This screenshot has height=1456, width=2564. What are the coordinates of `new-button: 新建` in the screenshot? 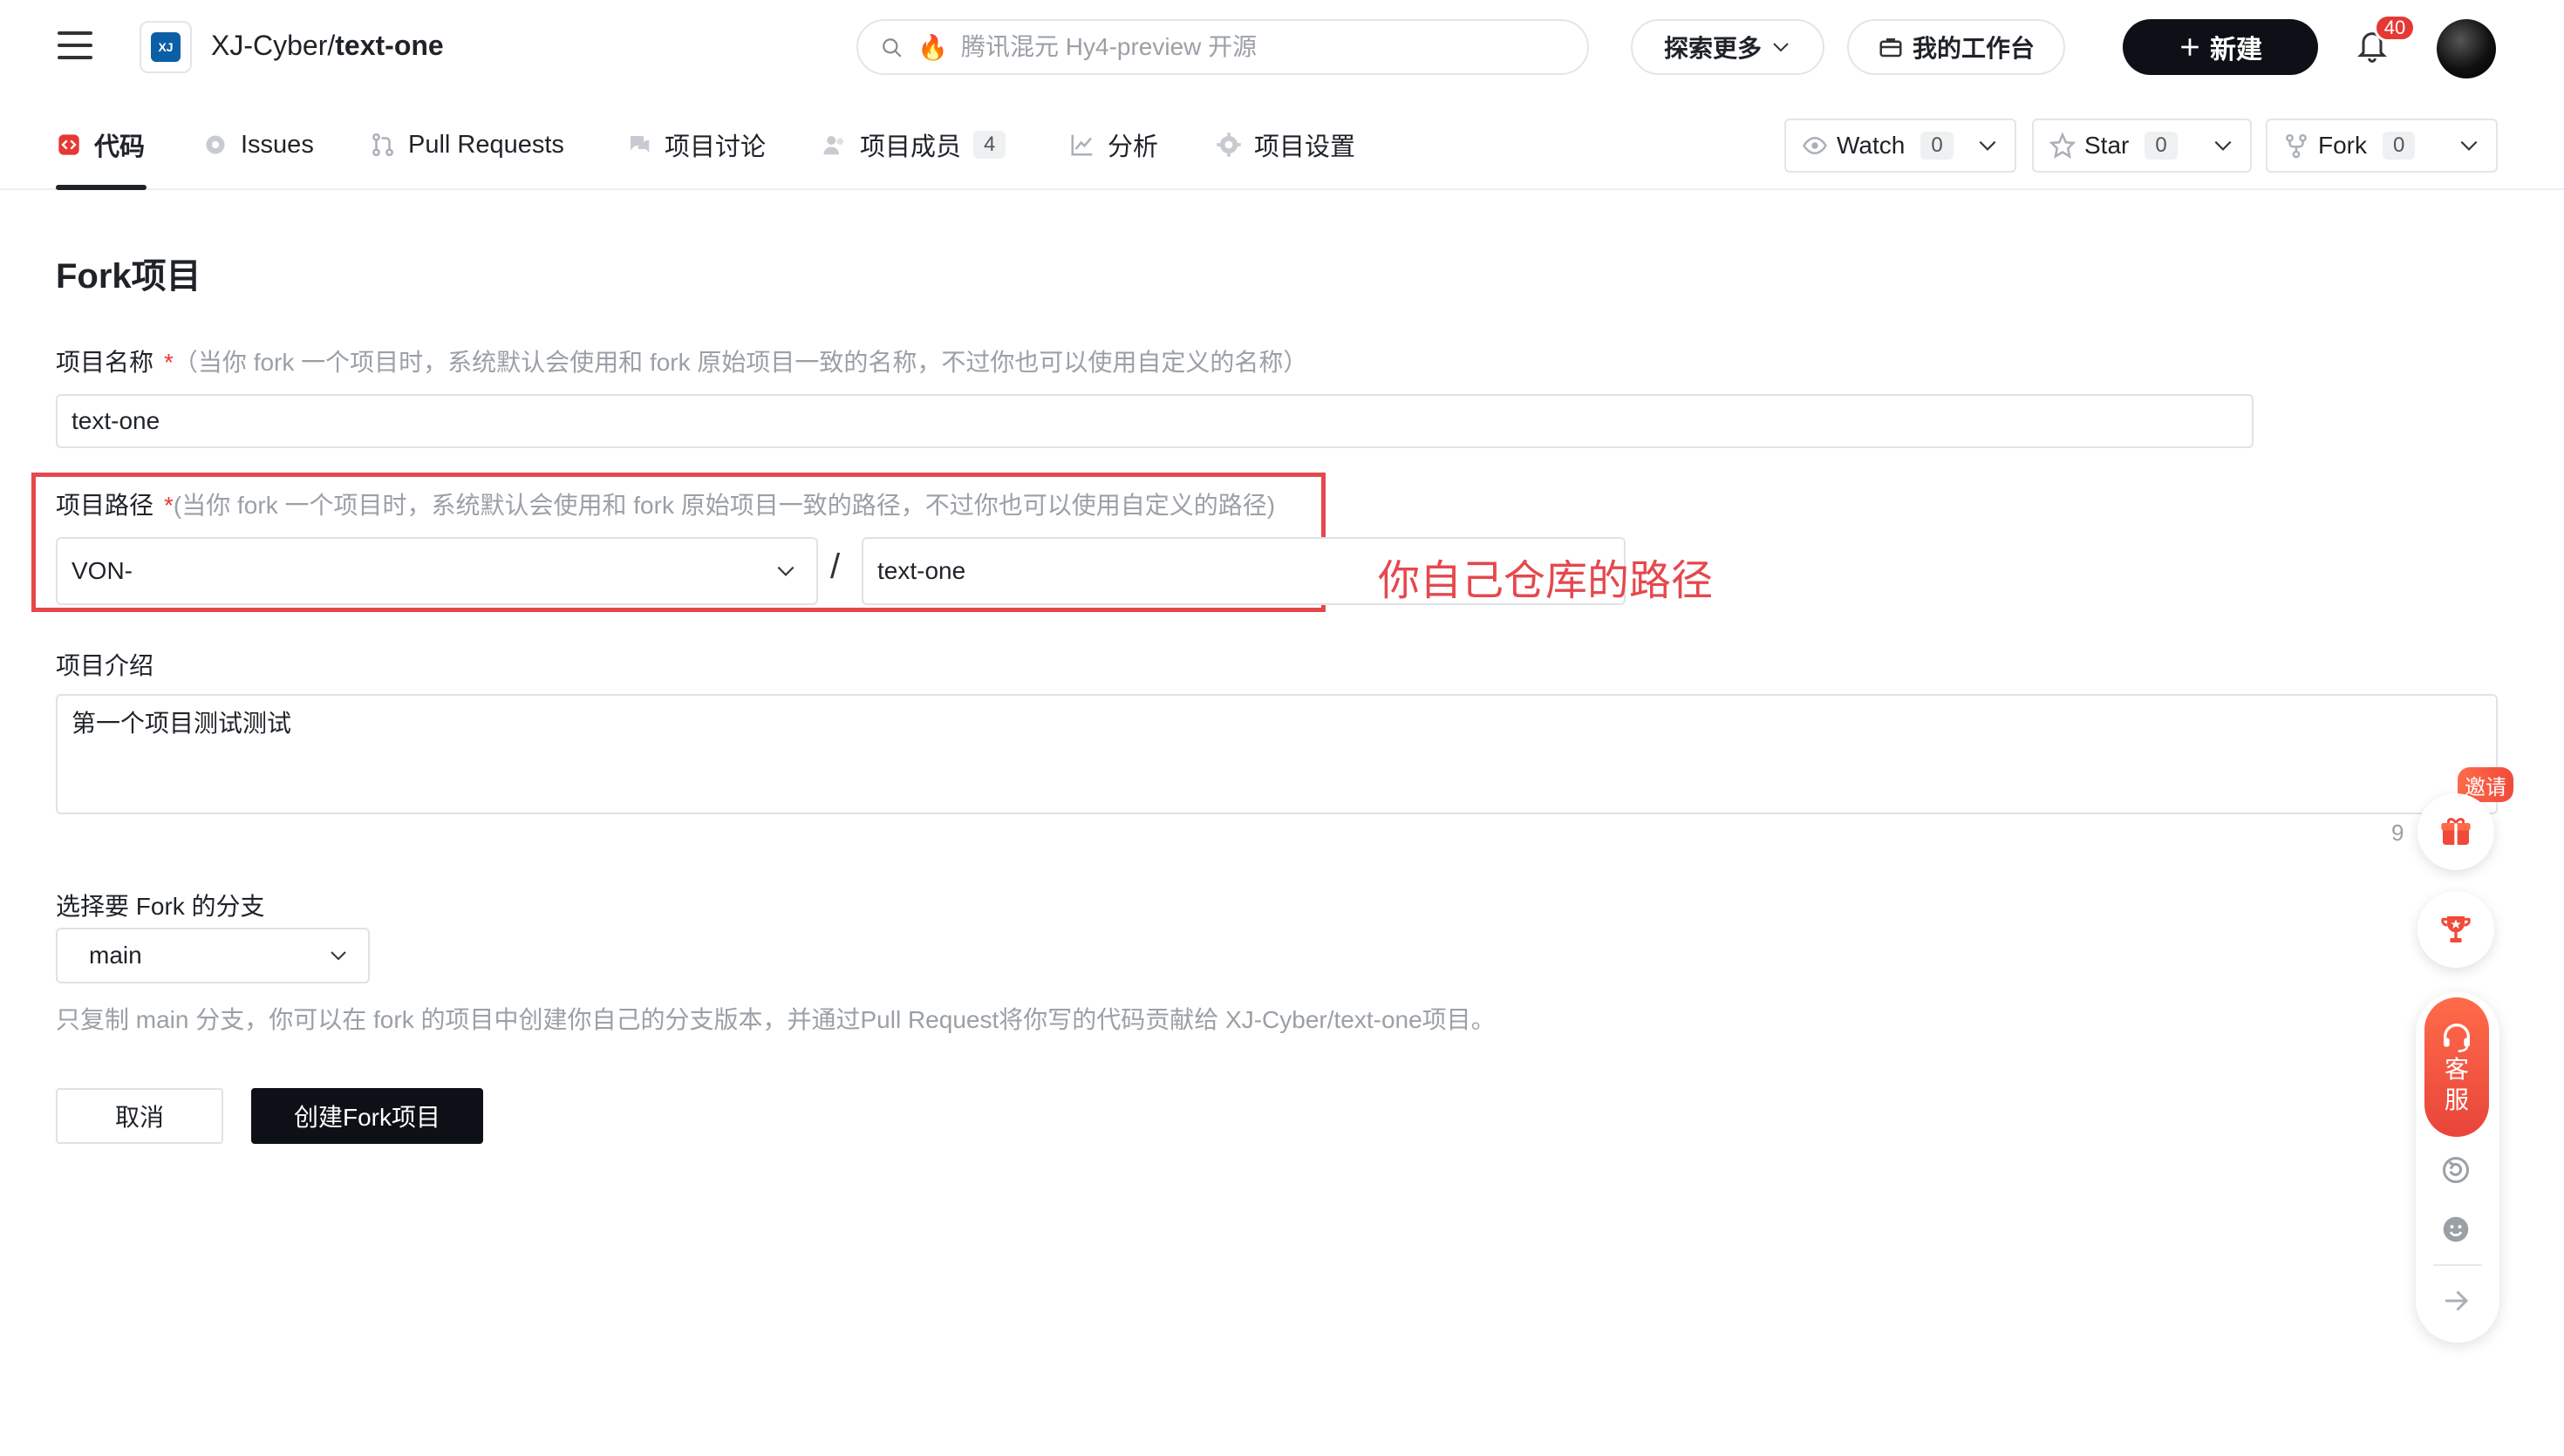 It's located at (2220, 47).